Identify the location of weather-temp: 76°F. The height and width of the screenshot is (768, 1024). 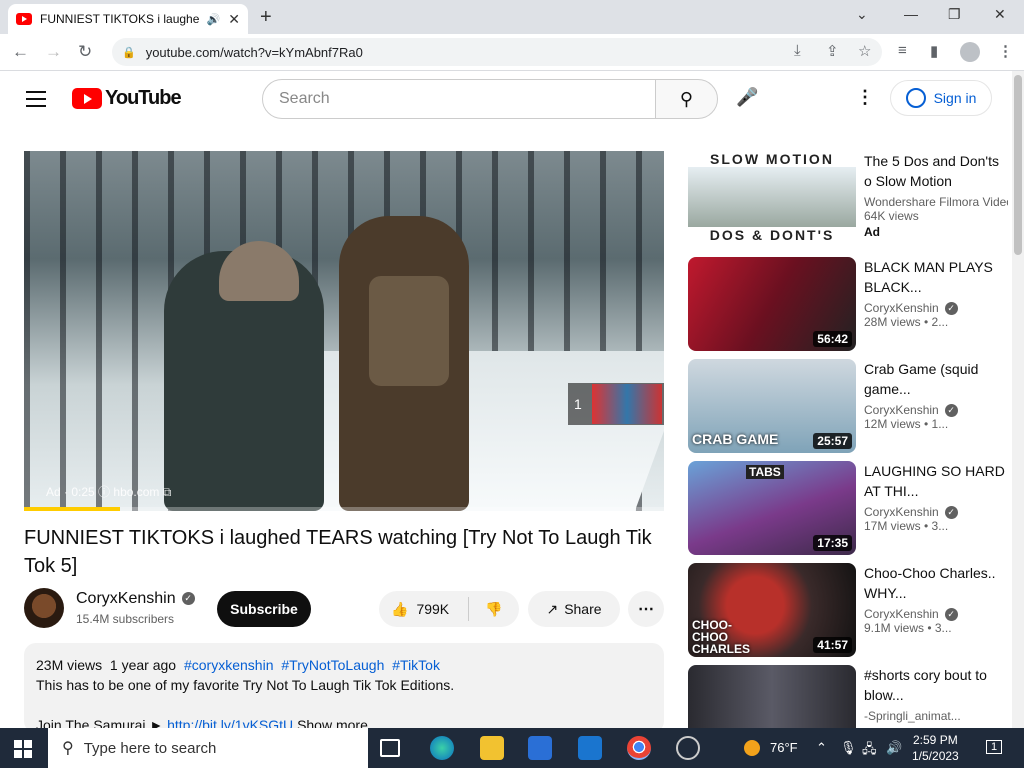
(784, 747).